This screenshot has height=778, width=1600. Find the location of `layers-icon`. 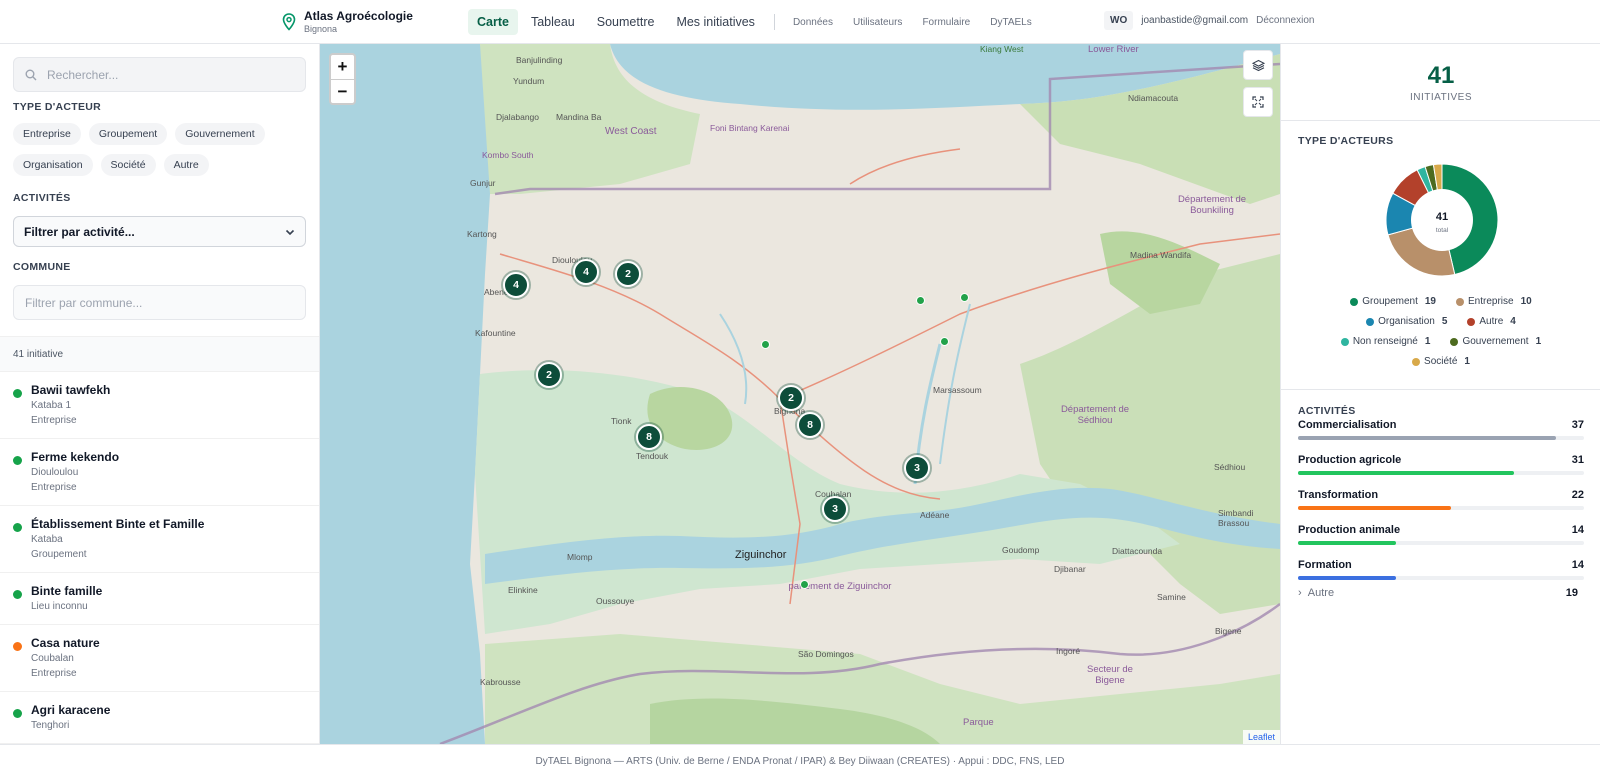

layers-icon is located at coordinates (1258, 65).